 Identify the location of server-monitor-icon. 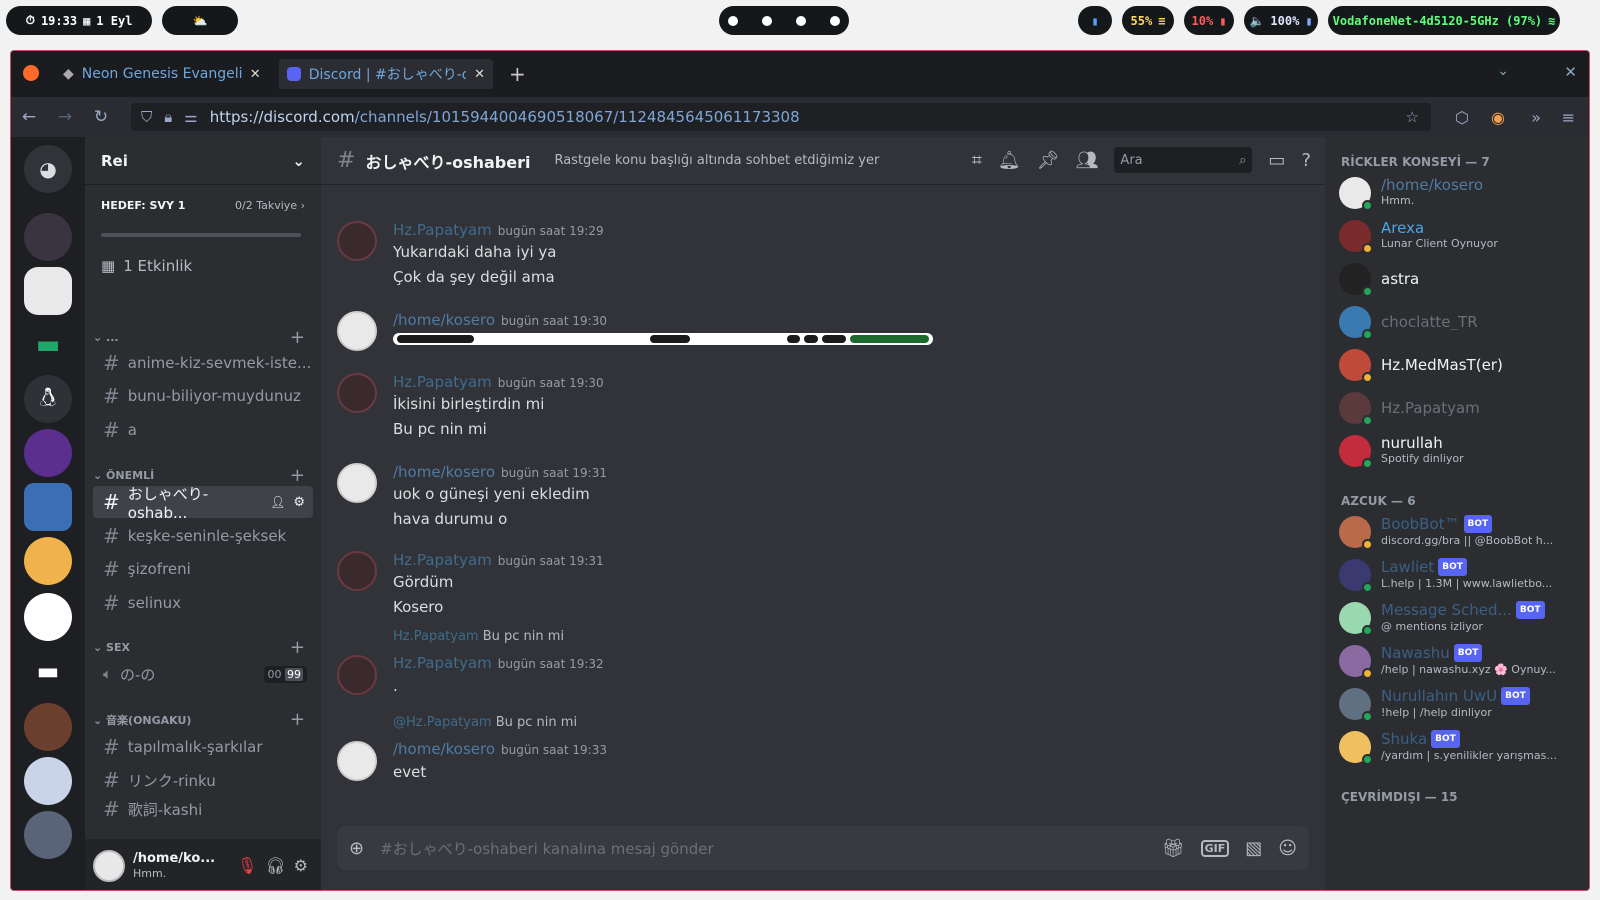
(48, 507).